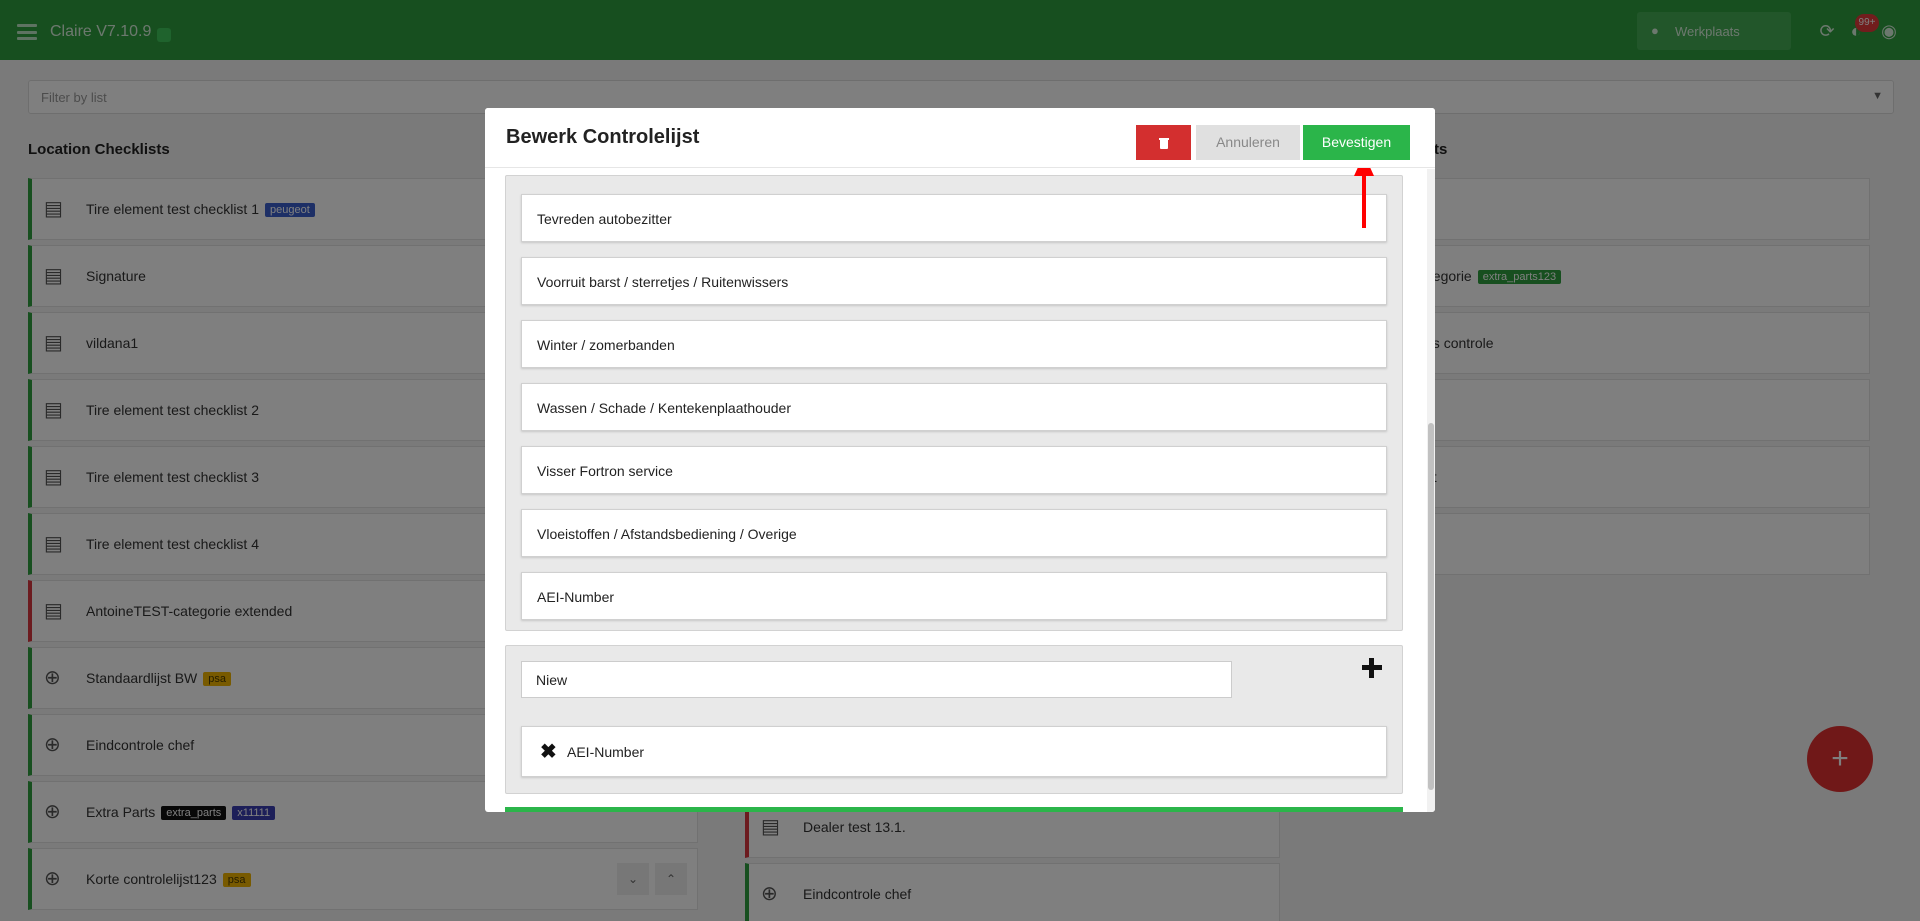 The height and width of the screenshot is (921, 1920). I want to click on checklist-item-label: Visser Fortron service, so click(605, 471).